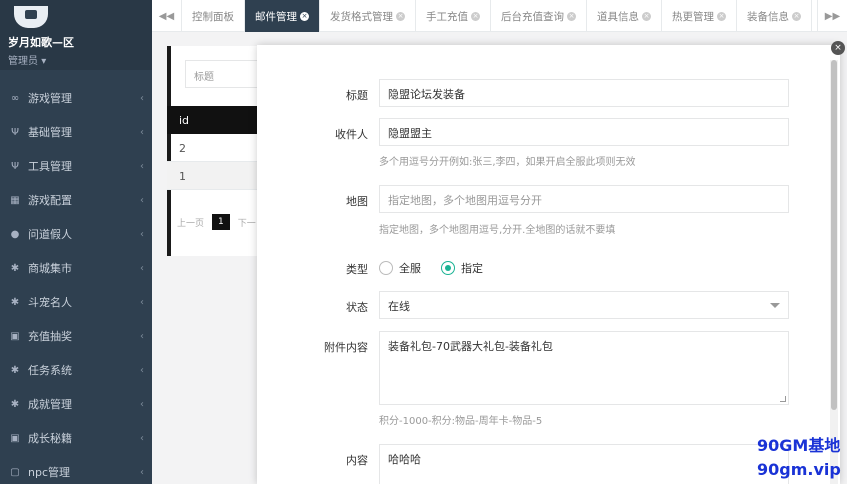 This screenshot has height=484, width=847. Describe the element at coordinates (618, 16) in the screenshot. I see `tab-label: 道具信息` at that location.